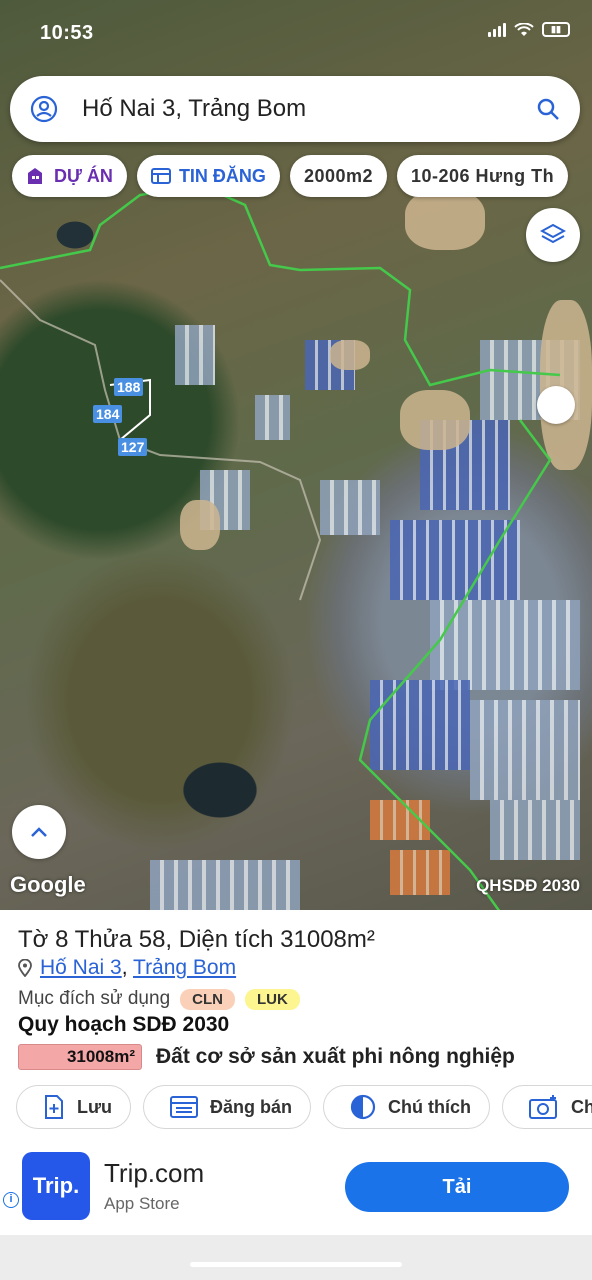 The image size is (592, 1280). Describe the element at coordinates (133, 447) in the screenshot. I see `parcel-label: 127` at that location.